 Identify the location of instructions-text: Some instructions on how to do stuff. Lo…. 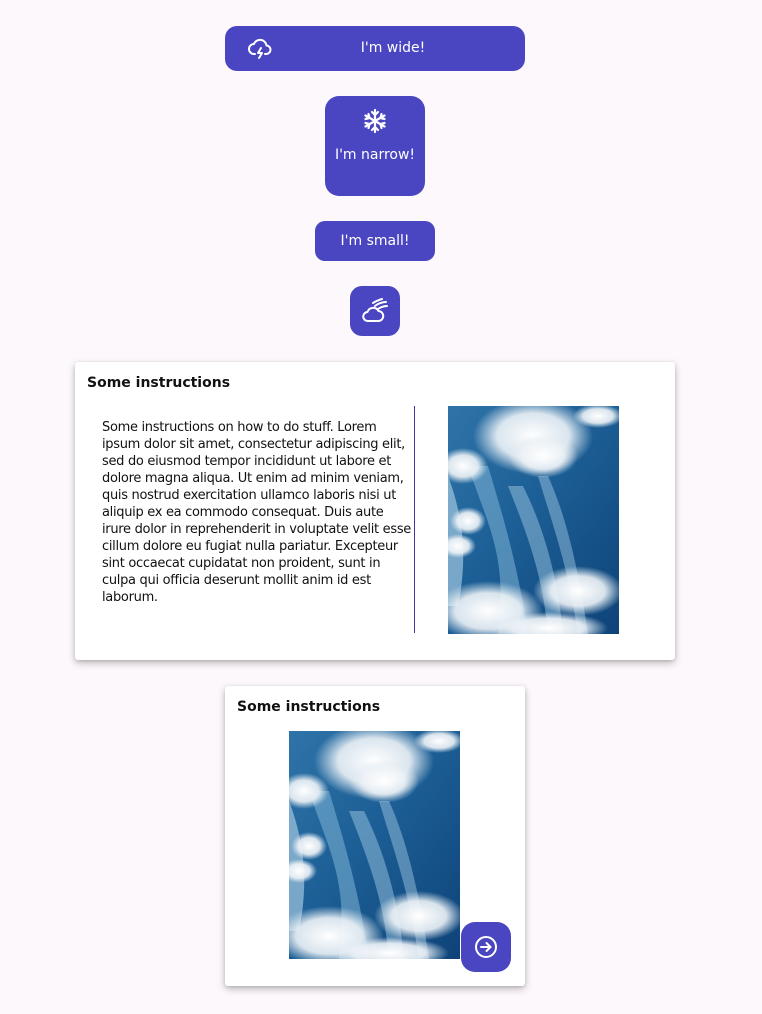
(257, 512).